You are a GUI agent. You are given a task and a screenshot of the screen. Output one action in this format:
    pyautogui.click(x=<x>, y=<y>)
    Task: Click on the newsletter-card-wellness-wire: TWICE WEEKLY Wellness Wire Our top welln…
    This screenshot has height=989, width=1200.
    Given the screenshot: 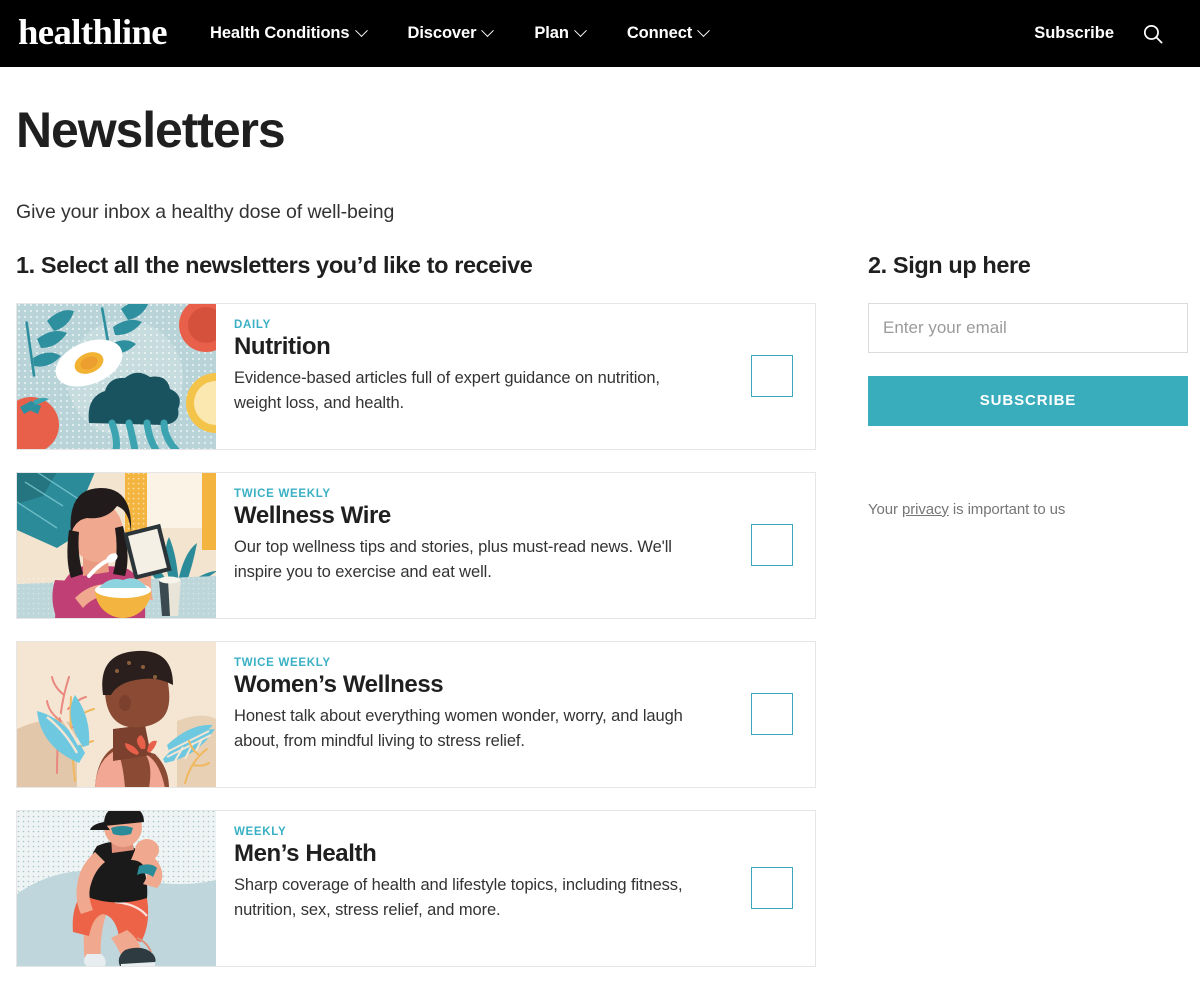 What is the action you would take?
    pyautogui.click(x=416, y=545)
    